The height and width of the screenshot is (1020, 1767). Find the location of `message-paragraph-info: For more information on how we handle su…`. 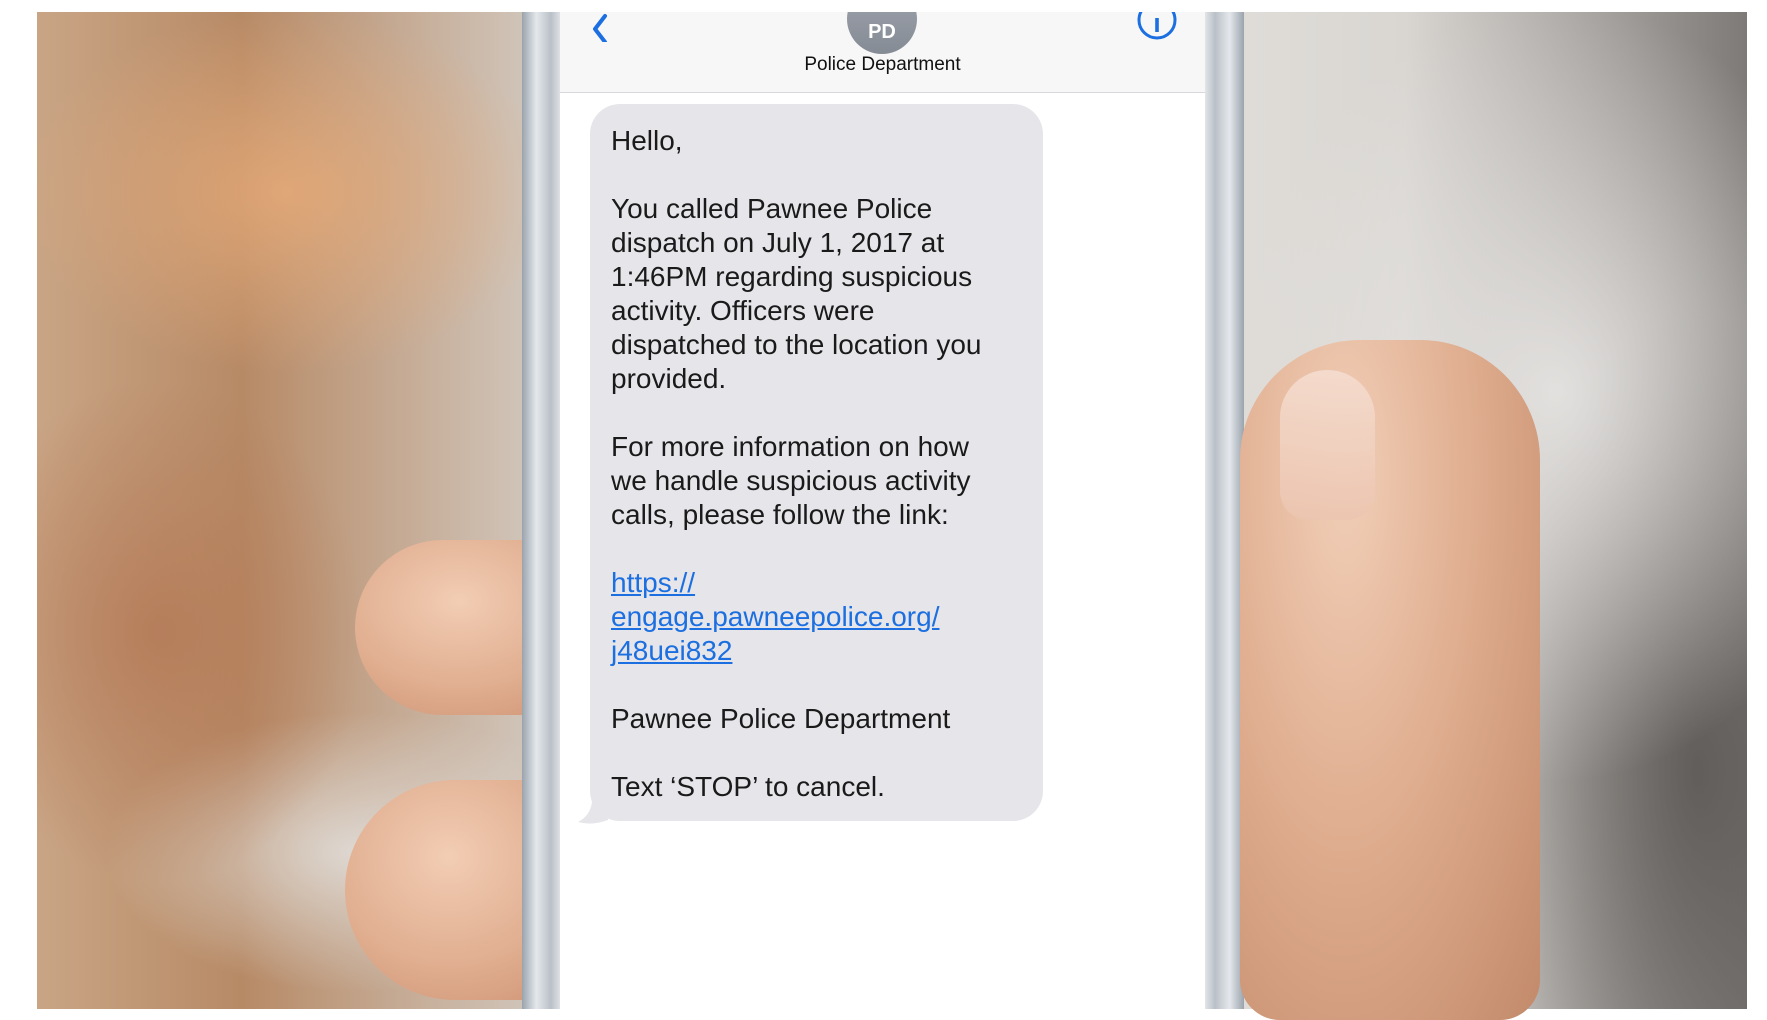

message-paragraph-info: For more information on how we handle su… is located at coordinates (817, 481).